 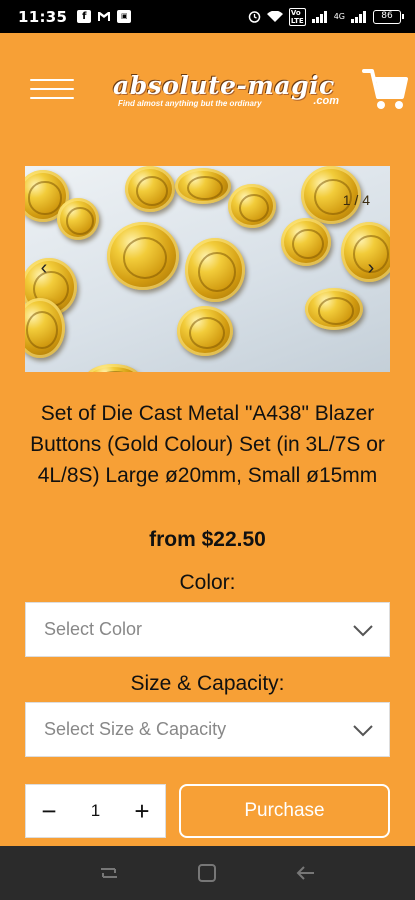 I want to click on logo-text: absolute-magic, so click(x=224, y=85).